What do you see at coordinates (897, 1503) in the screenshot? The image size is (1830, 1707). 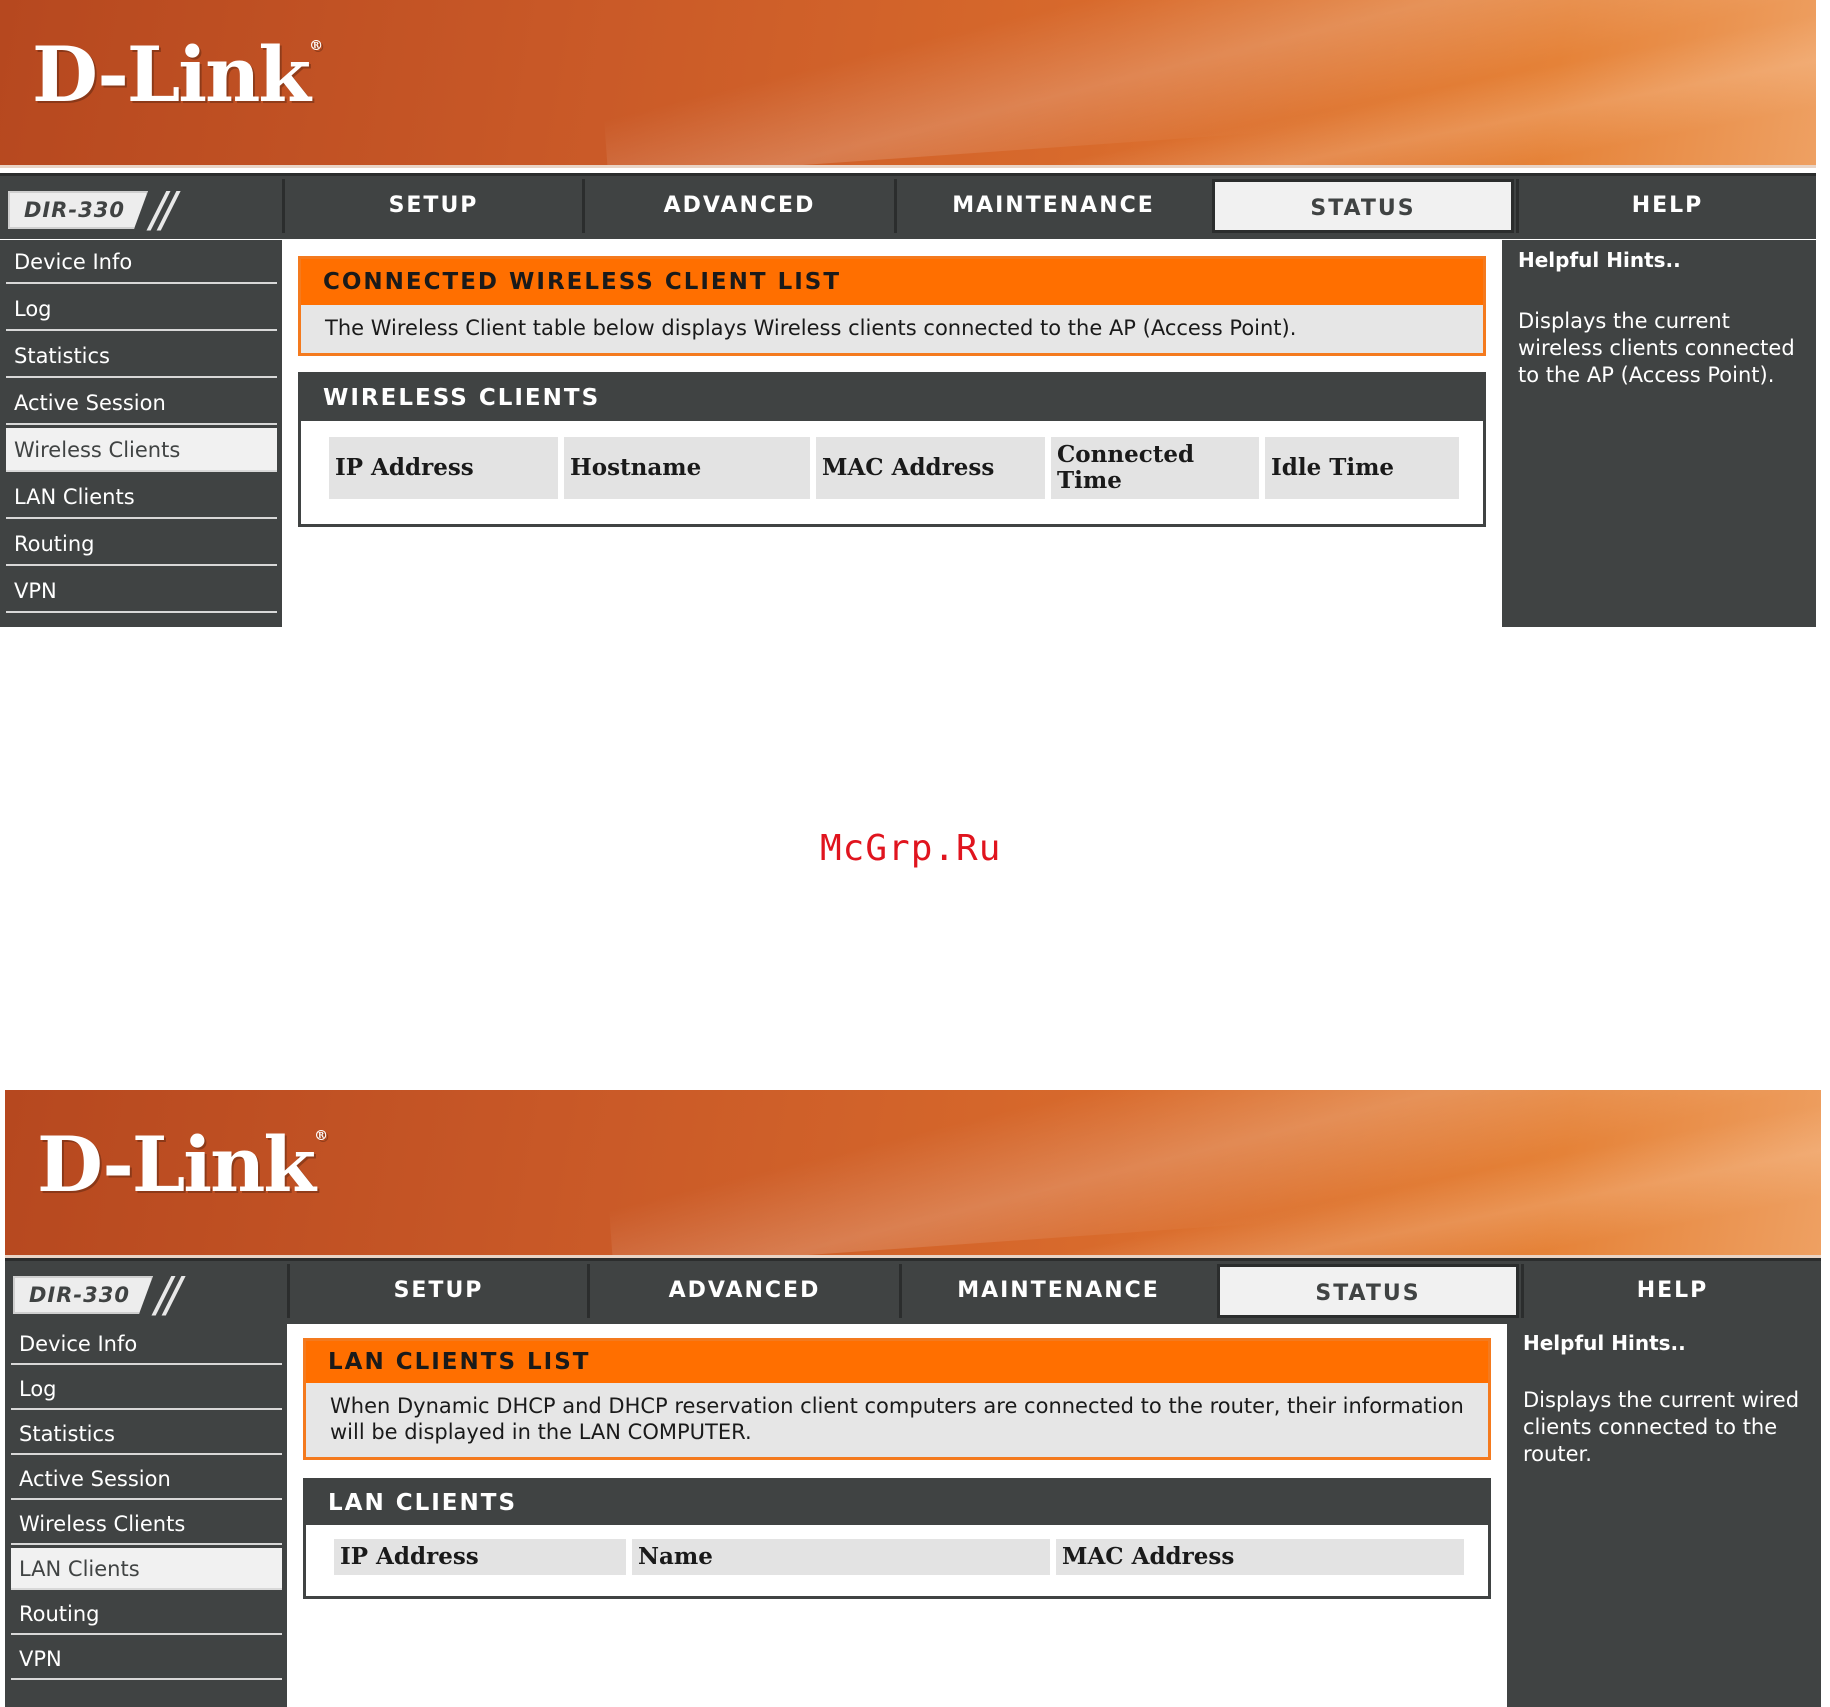 I see `box-title: LAN CLIENTS` at bounding box center [897, 1503].